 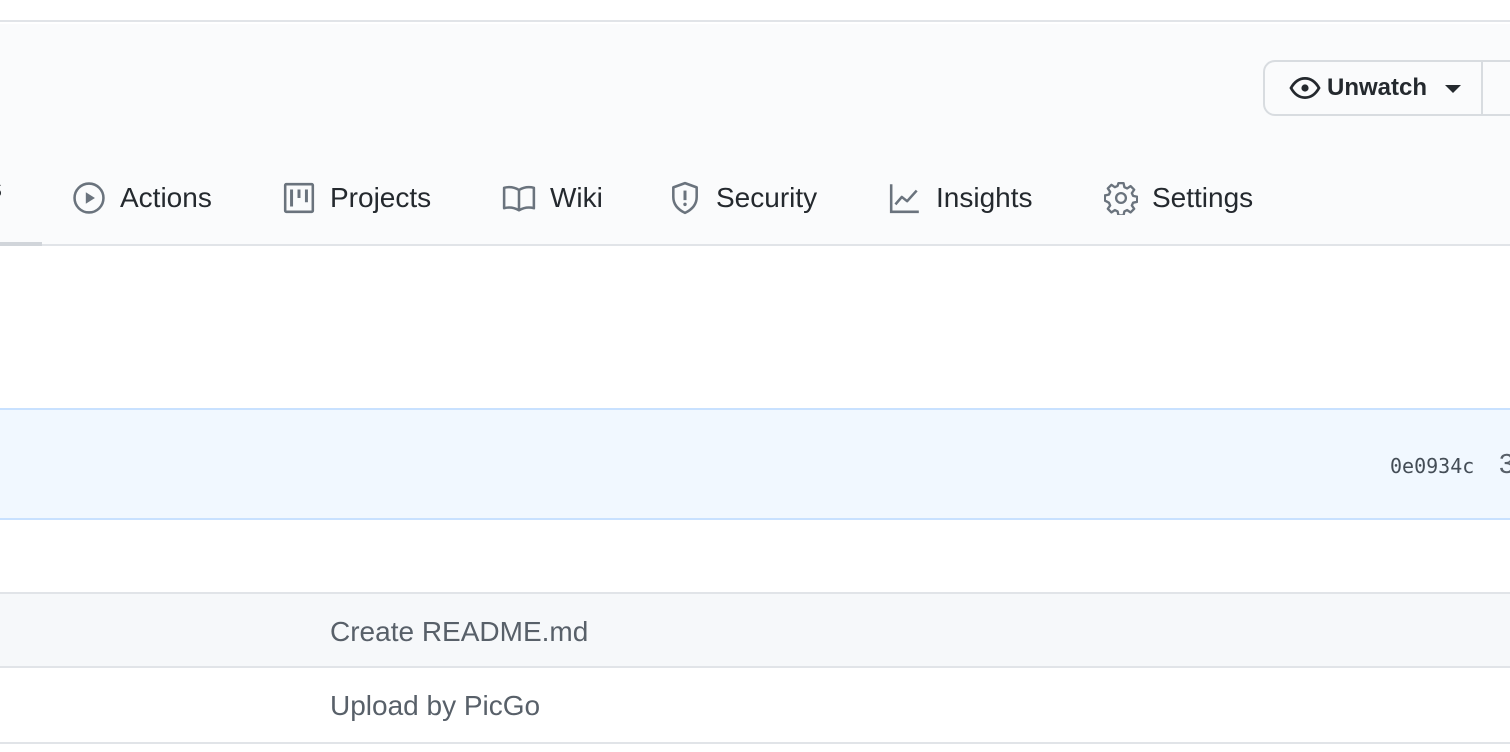 What do you see at coordinates (166, 197) in the screenshot?
I see `tab-label: Actions` at bounding box center [166, 197].